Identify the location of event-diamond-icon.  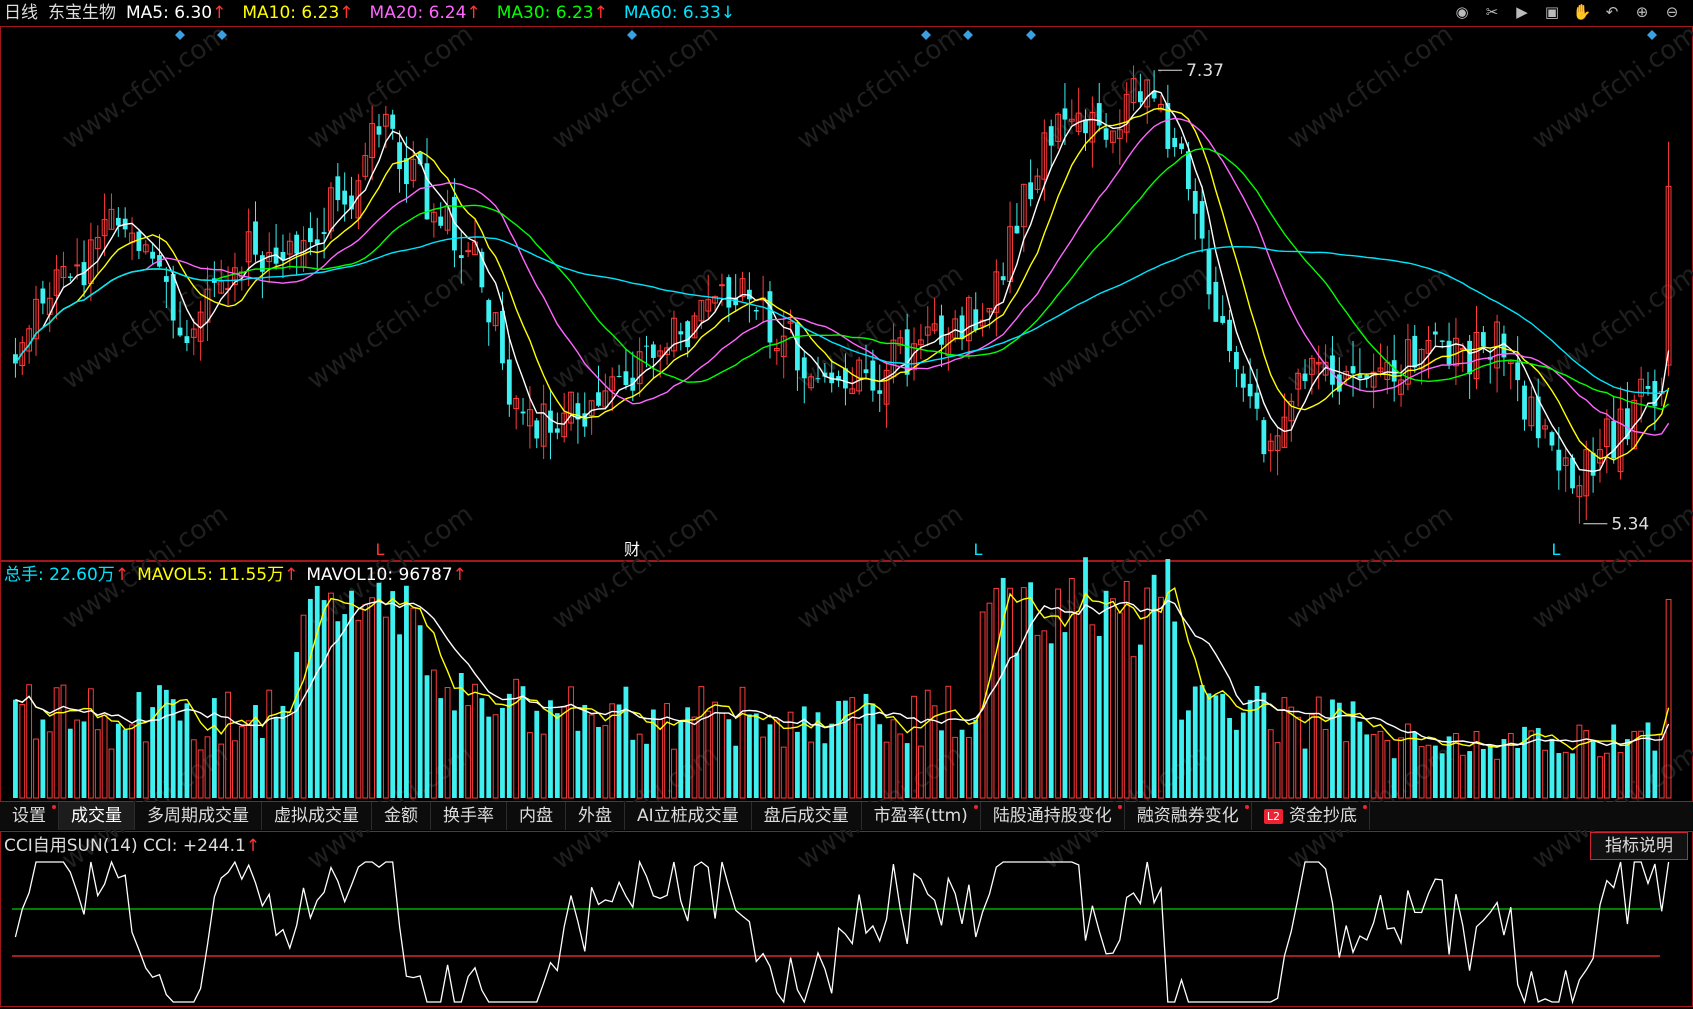
(180, 35).